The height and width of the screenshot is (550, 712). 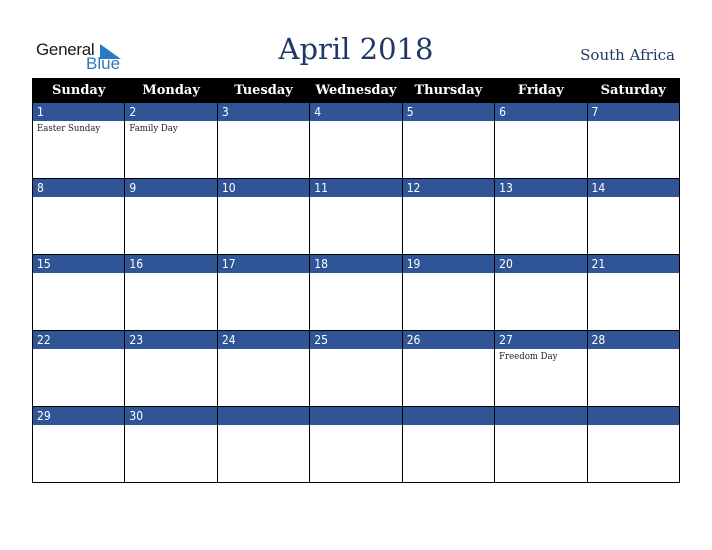 What do you see at coordinates (263, 264) in the screenshot?
I see `day-number: 17` at bounding box center [263, 264].